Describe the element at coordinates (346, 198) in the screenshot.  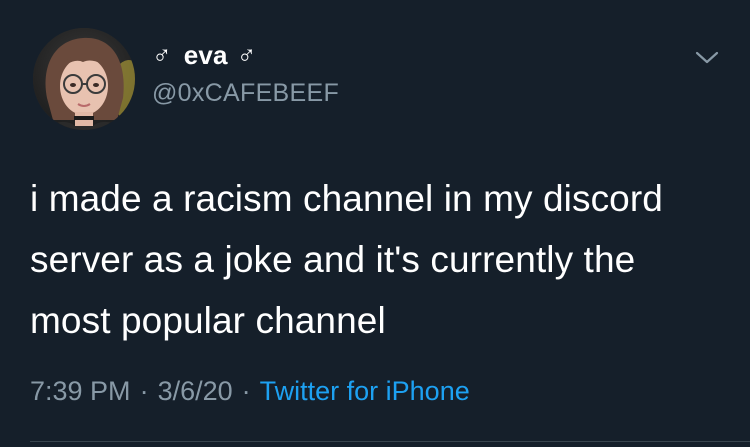
I see `tweet-text-line: i made a racism channel in my discord` at that location.